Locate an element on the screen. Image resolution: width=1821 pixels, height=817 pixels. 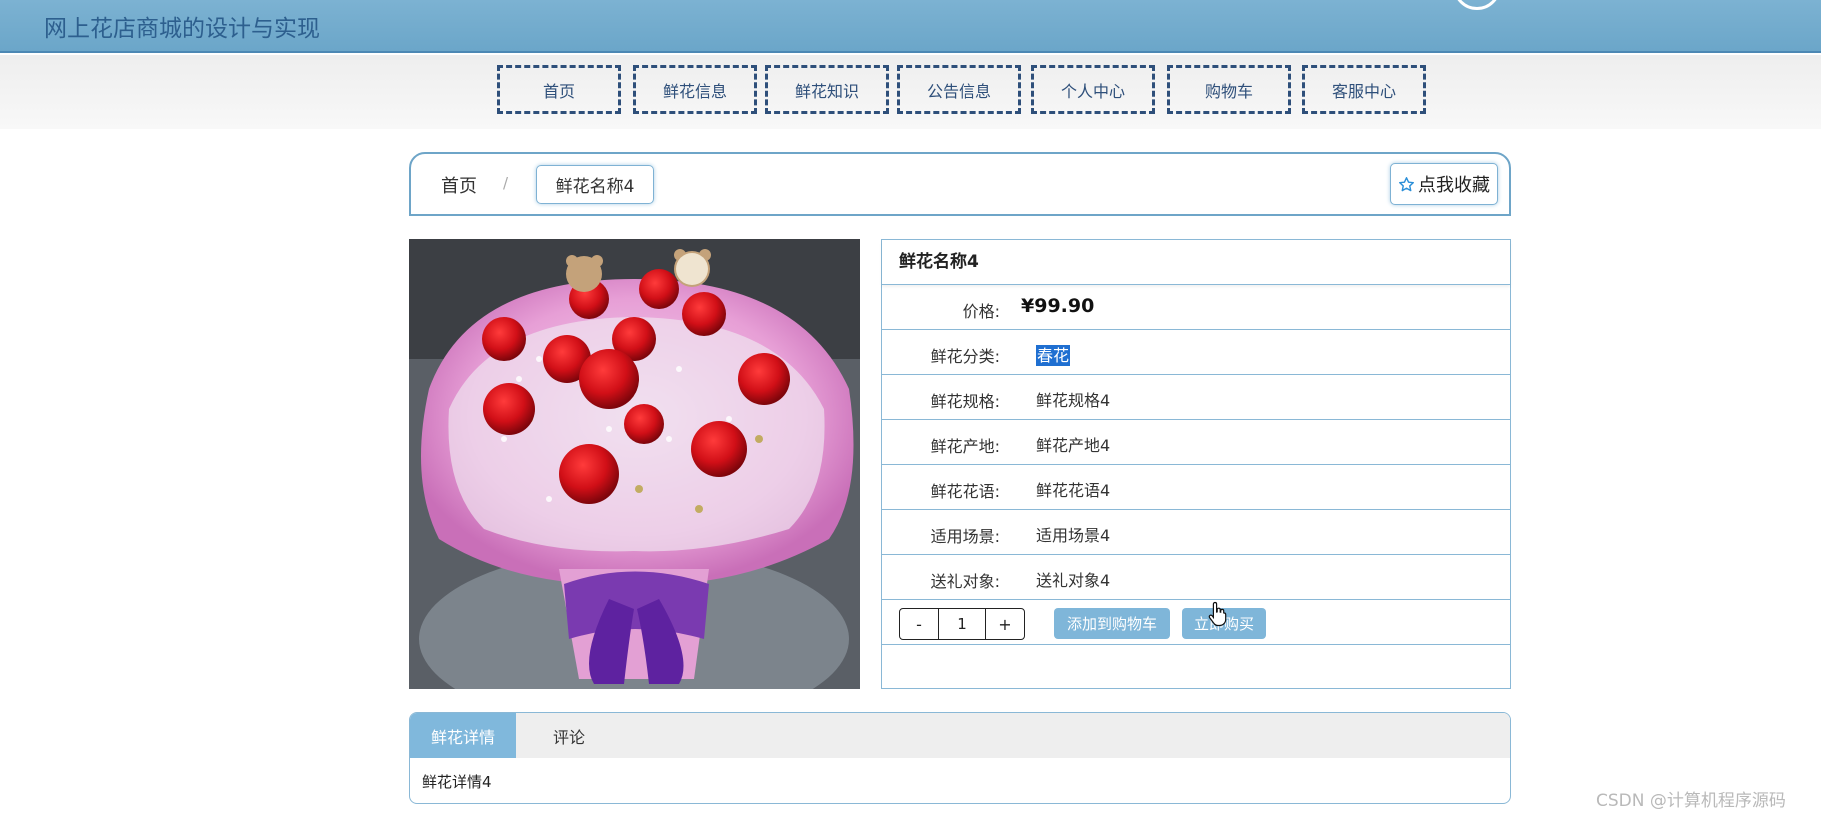
price-value: ¥99.90 is located at coordinates (1058, 306).